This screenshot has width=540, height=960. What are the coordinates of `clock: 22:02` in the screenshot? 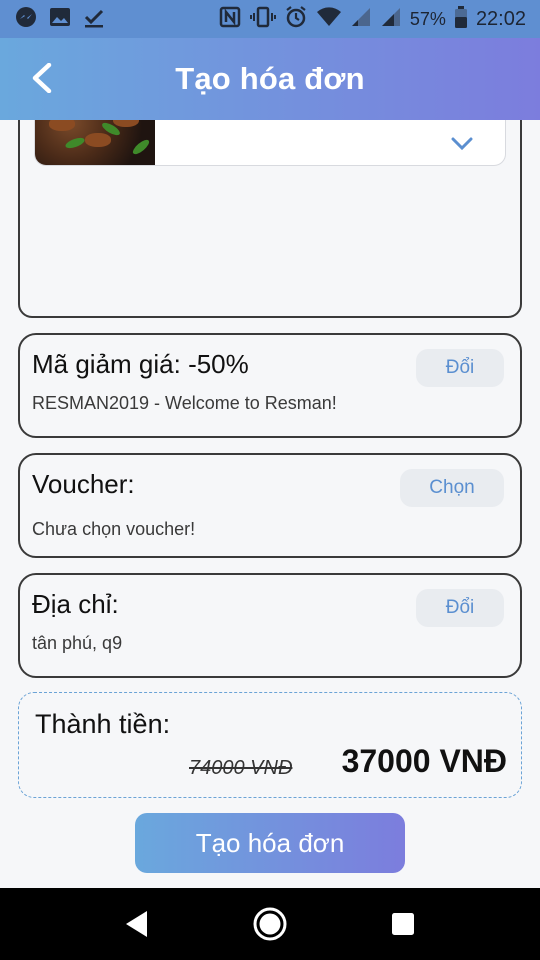 It's located at (500, 18).